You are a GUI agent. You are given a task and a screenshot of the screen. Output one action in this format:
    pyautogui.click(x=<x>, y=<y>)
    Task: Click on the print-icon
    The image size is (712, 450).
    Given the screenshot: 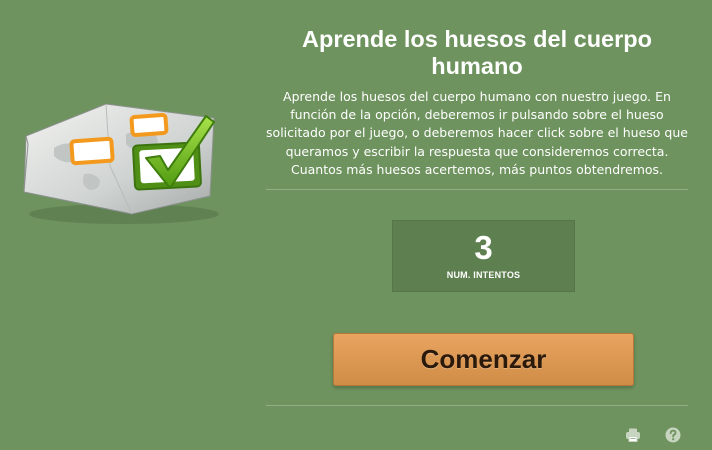 What is the action you would take?
    pyautogui.click(x=633, y=435)
    